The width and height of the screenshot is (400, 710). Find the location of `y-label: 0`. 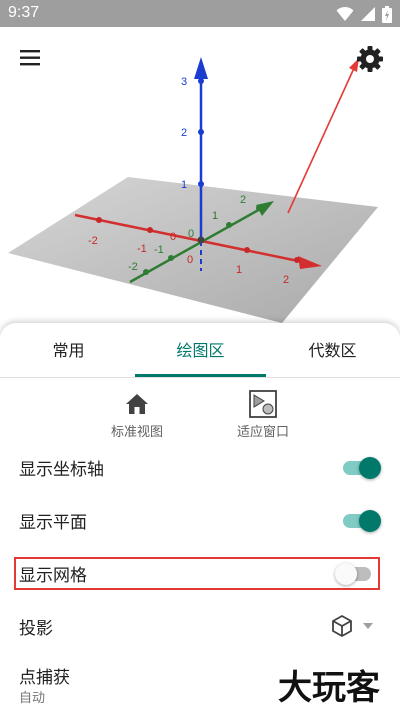

y-label: 0 is located at coordinates (191, 234).